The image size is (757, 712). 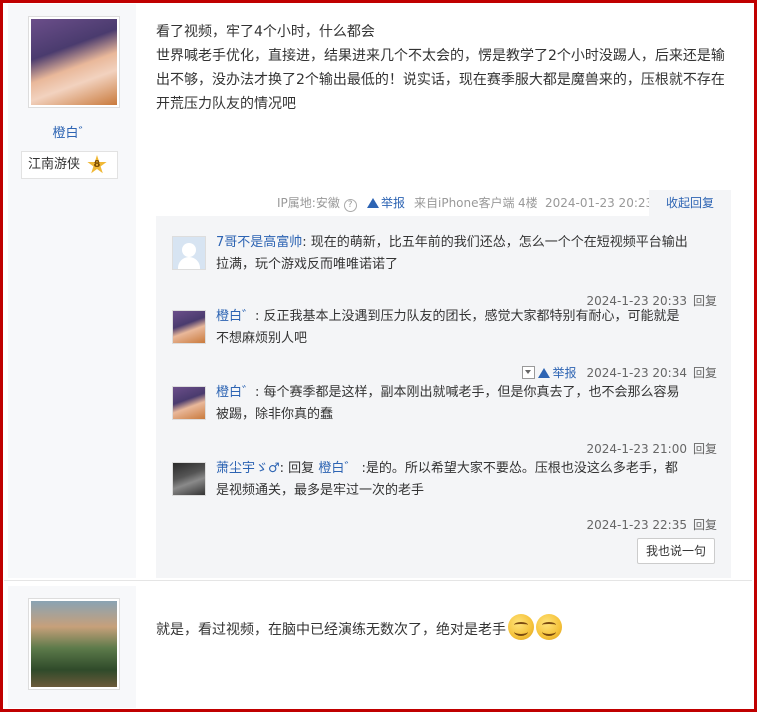 I want to click on reply-line: 拉满，玩个游戏反而唯唯诺诺了, so click(x=307, y=264).